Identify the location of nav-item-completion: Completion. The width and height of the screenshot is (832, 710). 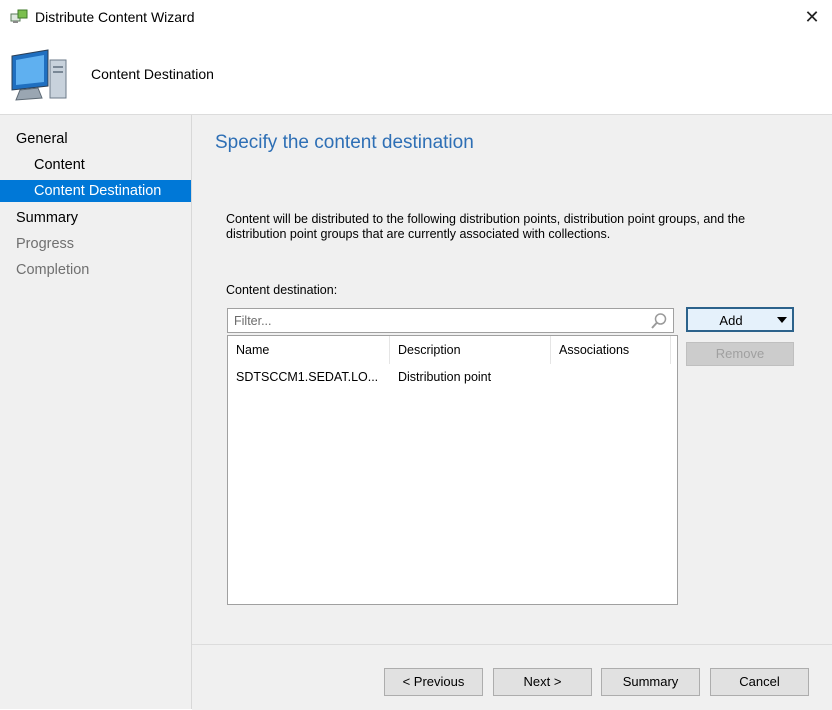
(95, 270).